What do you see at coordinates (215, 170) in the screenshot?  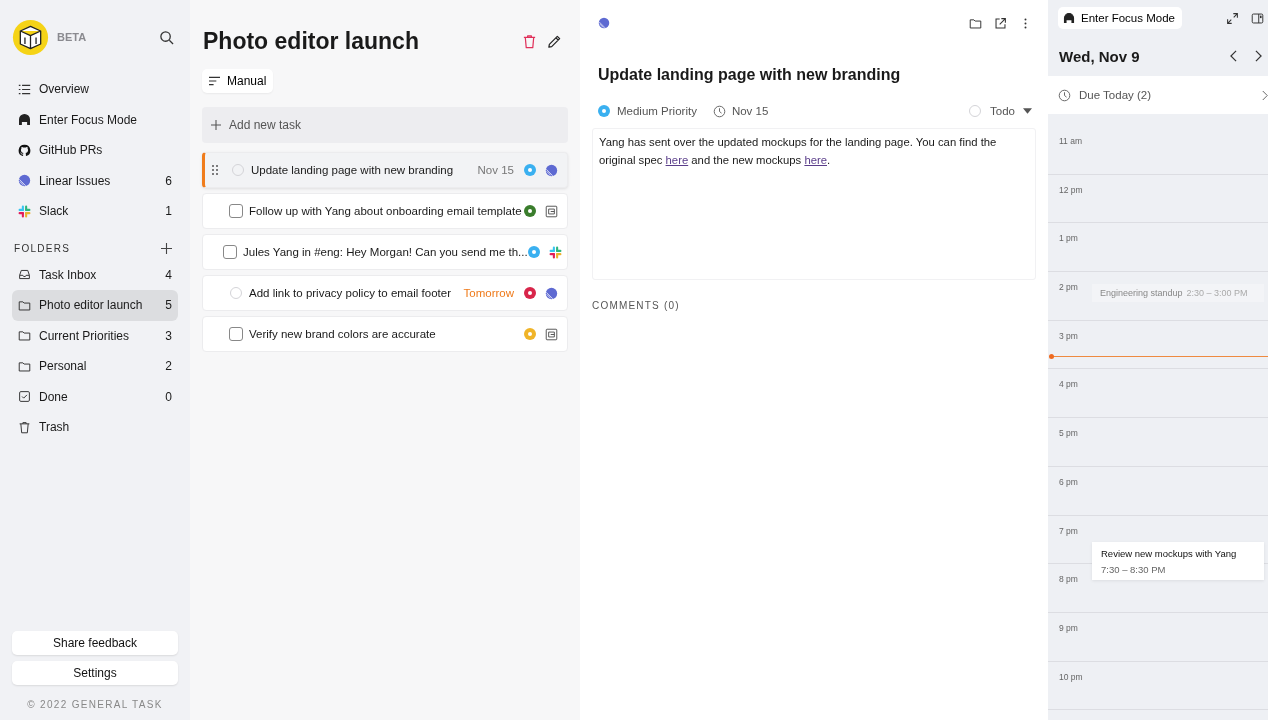 I see `drag-handle-icon` at bounding box center [215, 170].